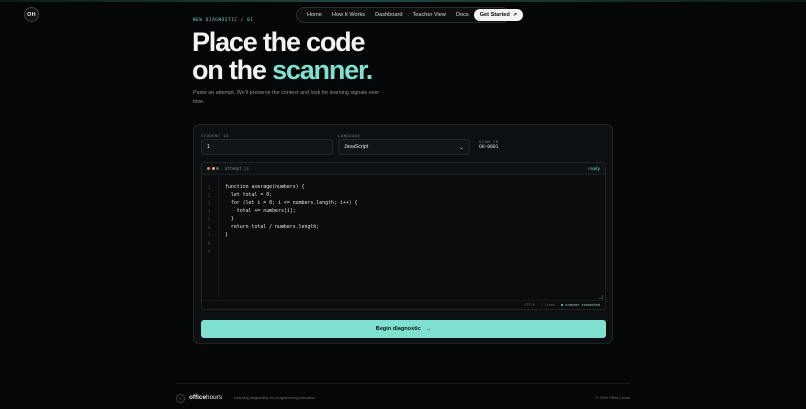 The height and width of the screenshot is (409, 806). Describe the element at coordinates (462, 15) in the screenshot. I see `nav-item-docs: Docs` at that location.